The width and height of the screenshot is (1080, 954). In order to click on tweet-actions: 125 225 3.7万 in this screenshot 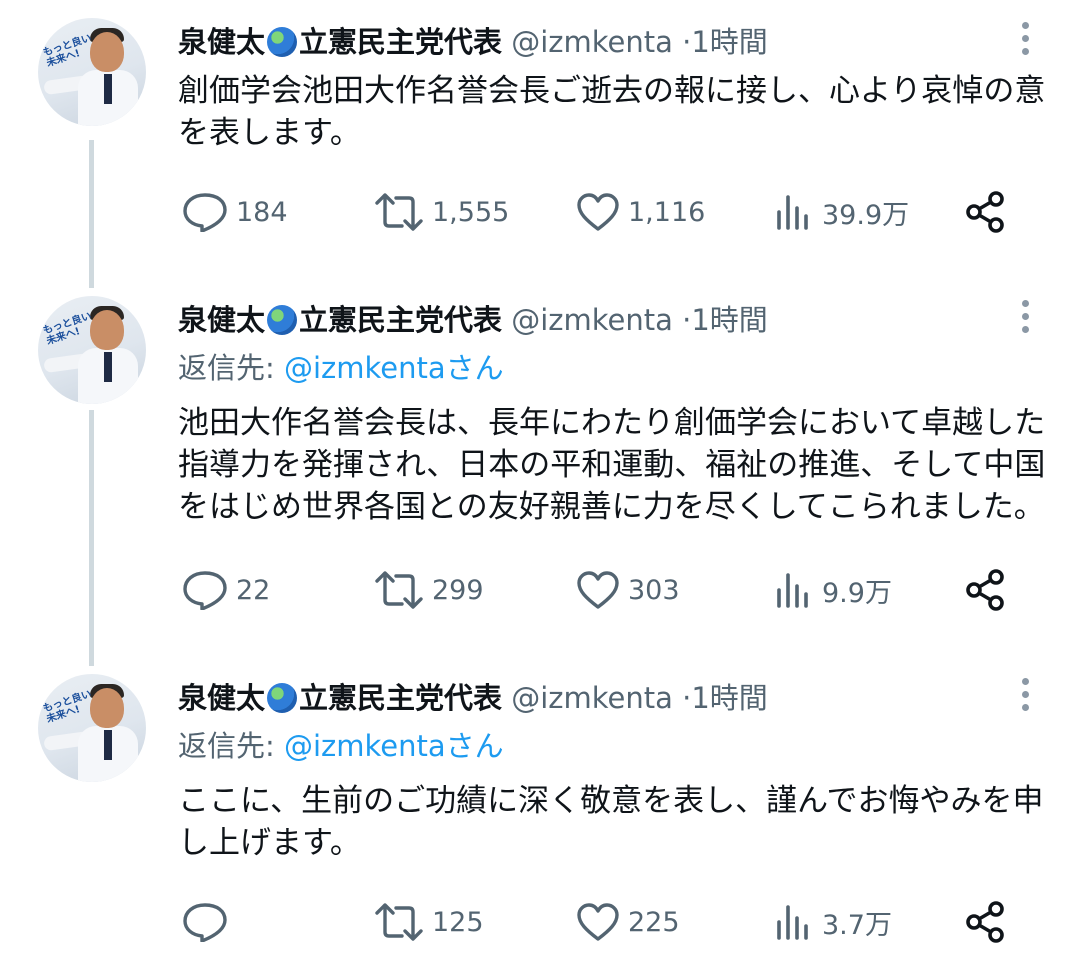, I will do `click(608, 922)`.